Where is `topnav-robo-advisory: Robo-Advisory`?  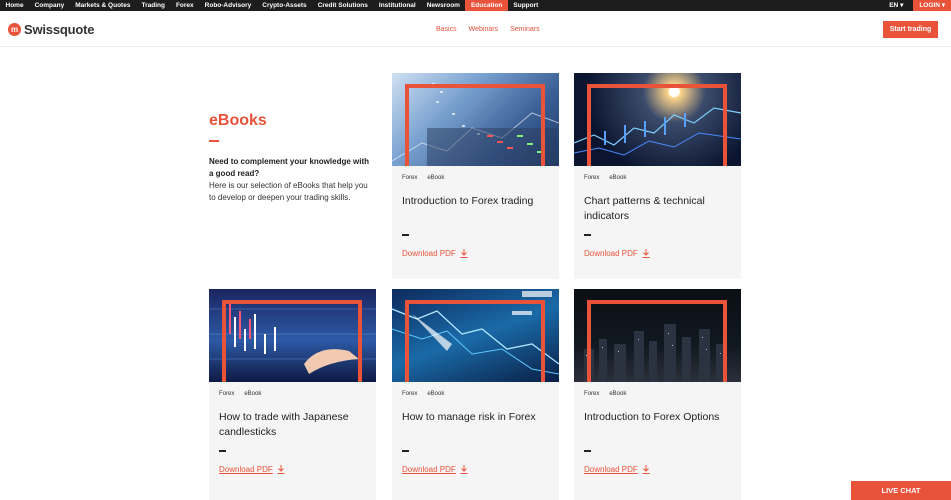 topnav-robo-advisory: Robo-Advisory is located at coordinates (228, 5).